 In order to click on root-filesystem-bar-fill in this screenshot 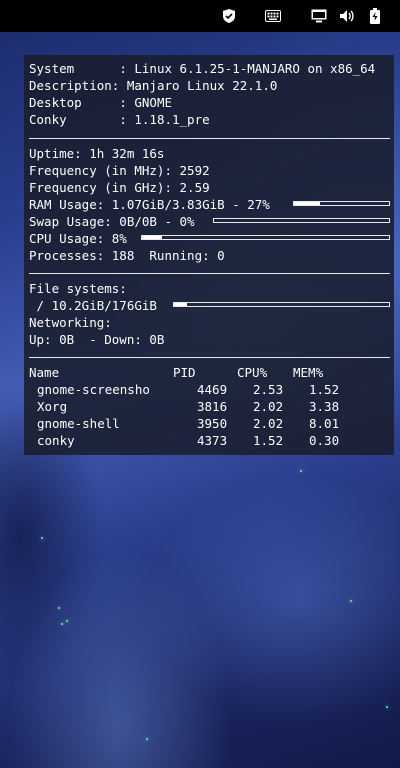, I will do `click(180, 304)`.